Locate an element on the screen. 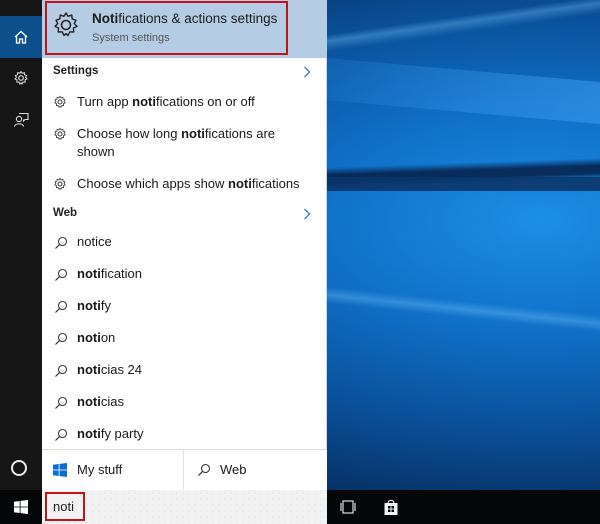 Image resolution: width=600 pixels, height=524 pixels. text-plain: fications is located at coordinates (275, 183).